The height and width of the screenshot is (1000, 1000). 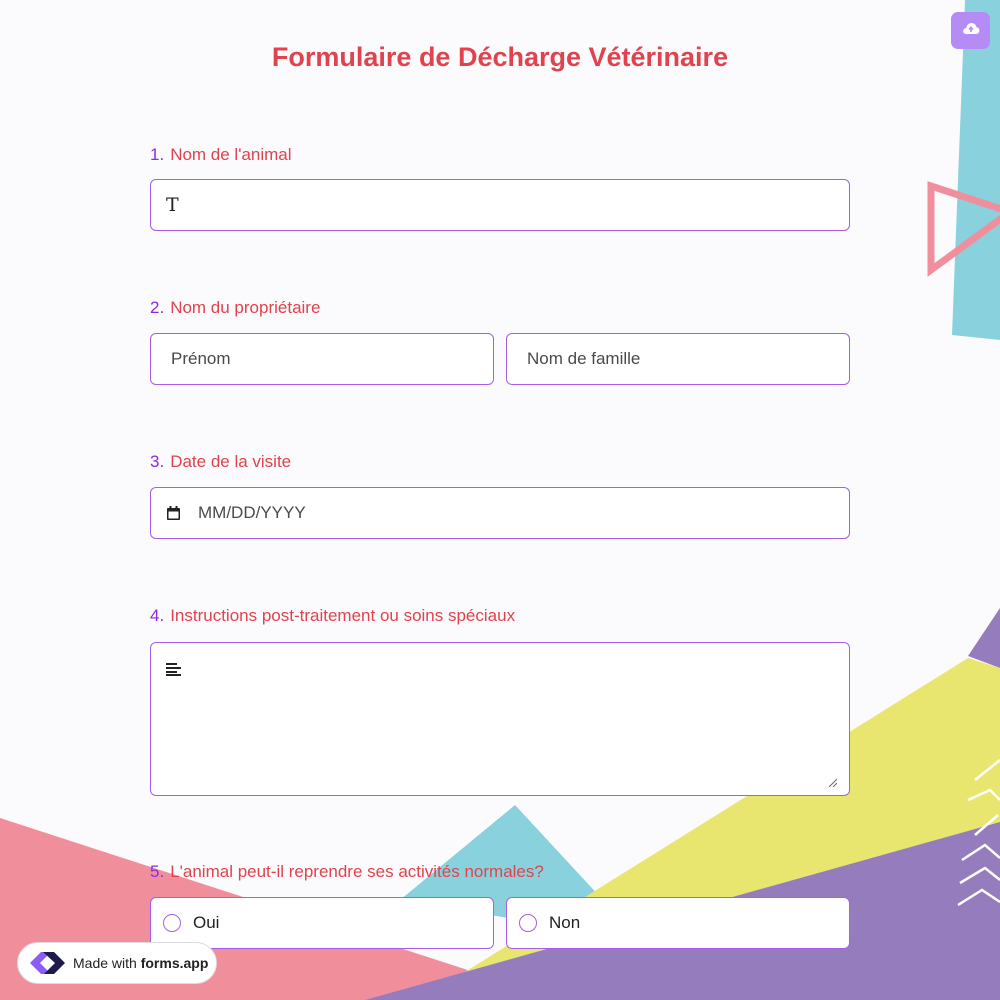 I want to click on last-name-placeholder: Nom de famille, so click(x=584, y=358).